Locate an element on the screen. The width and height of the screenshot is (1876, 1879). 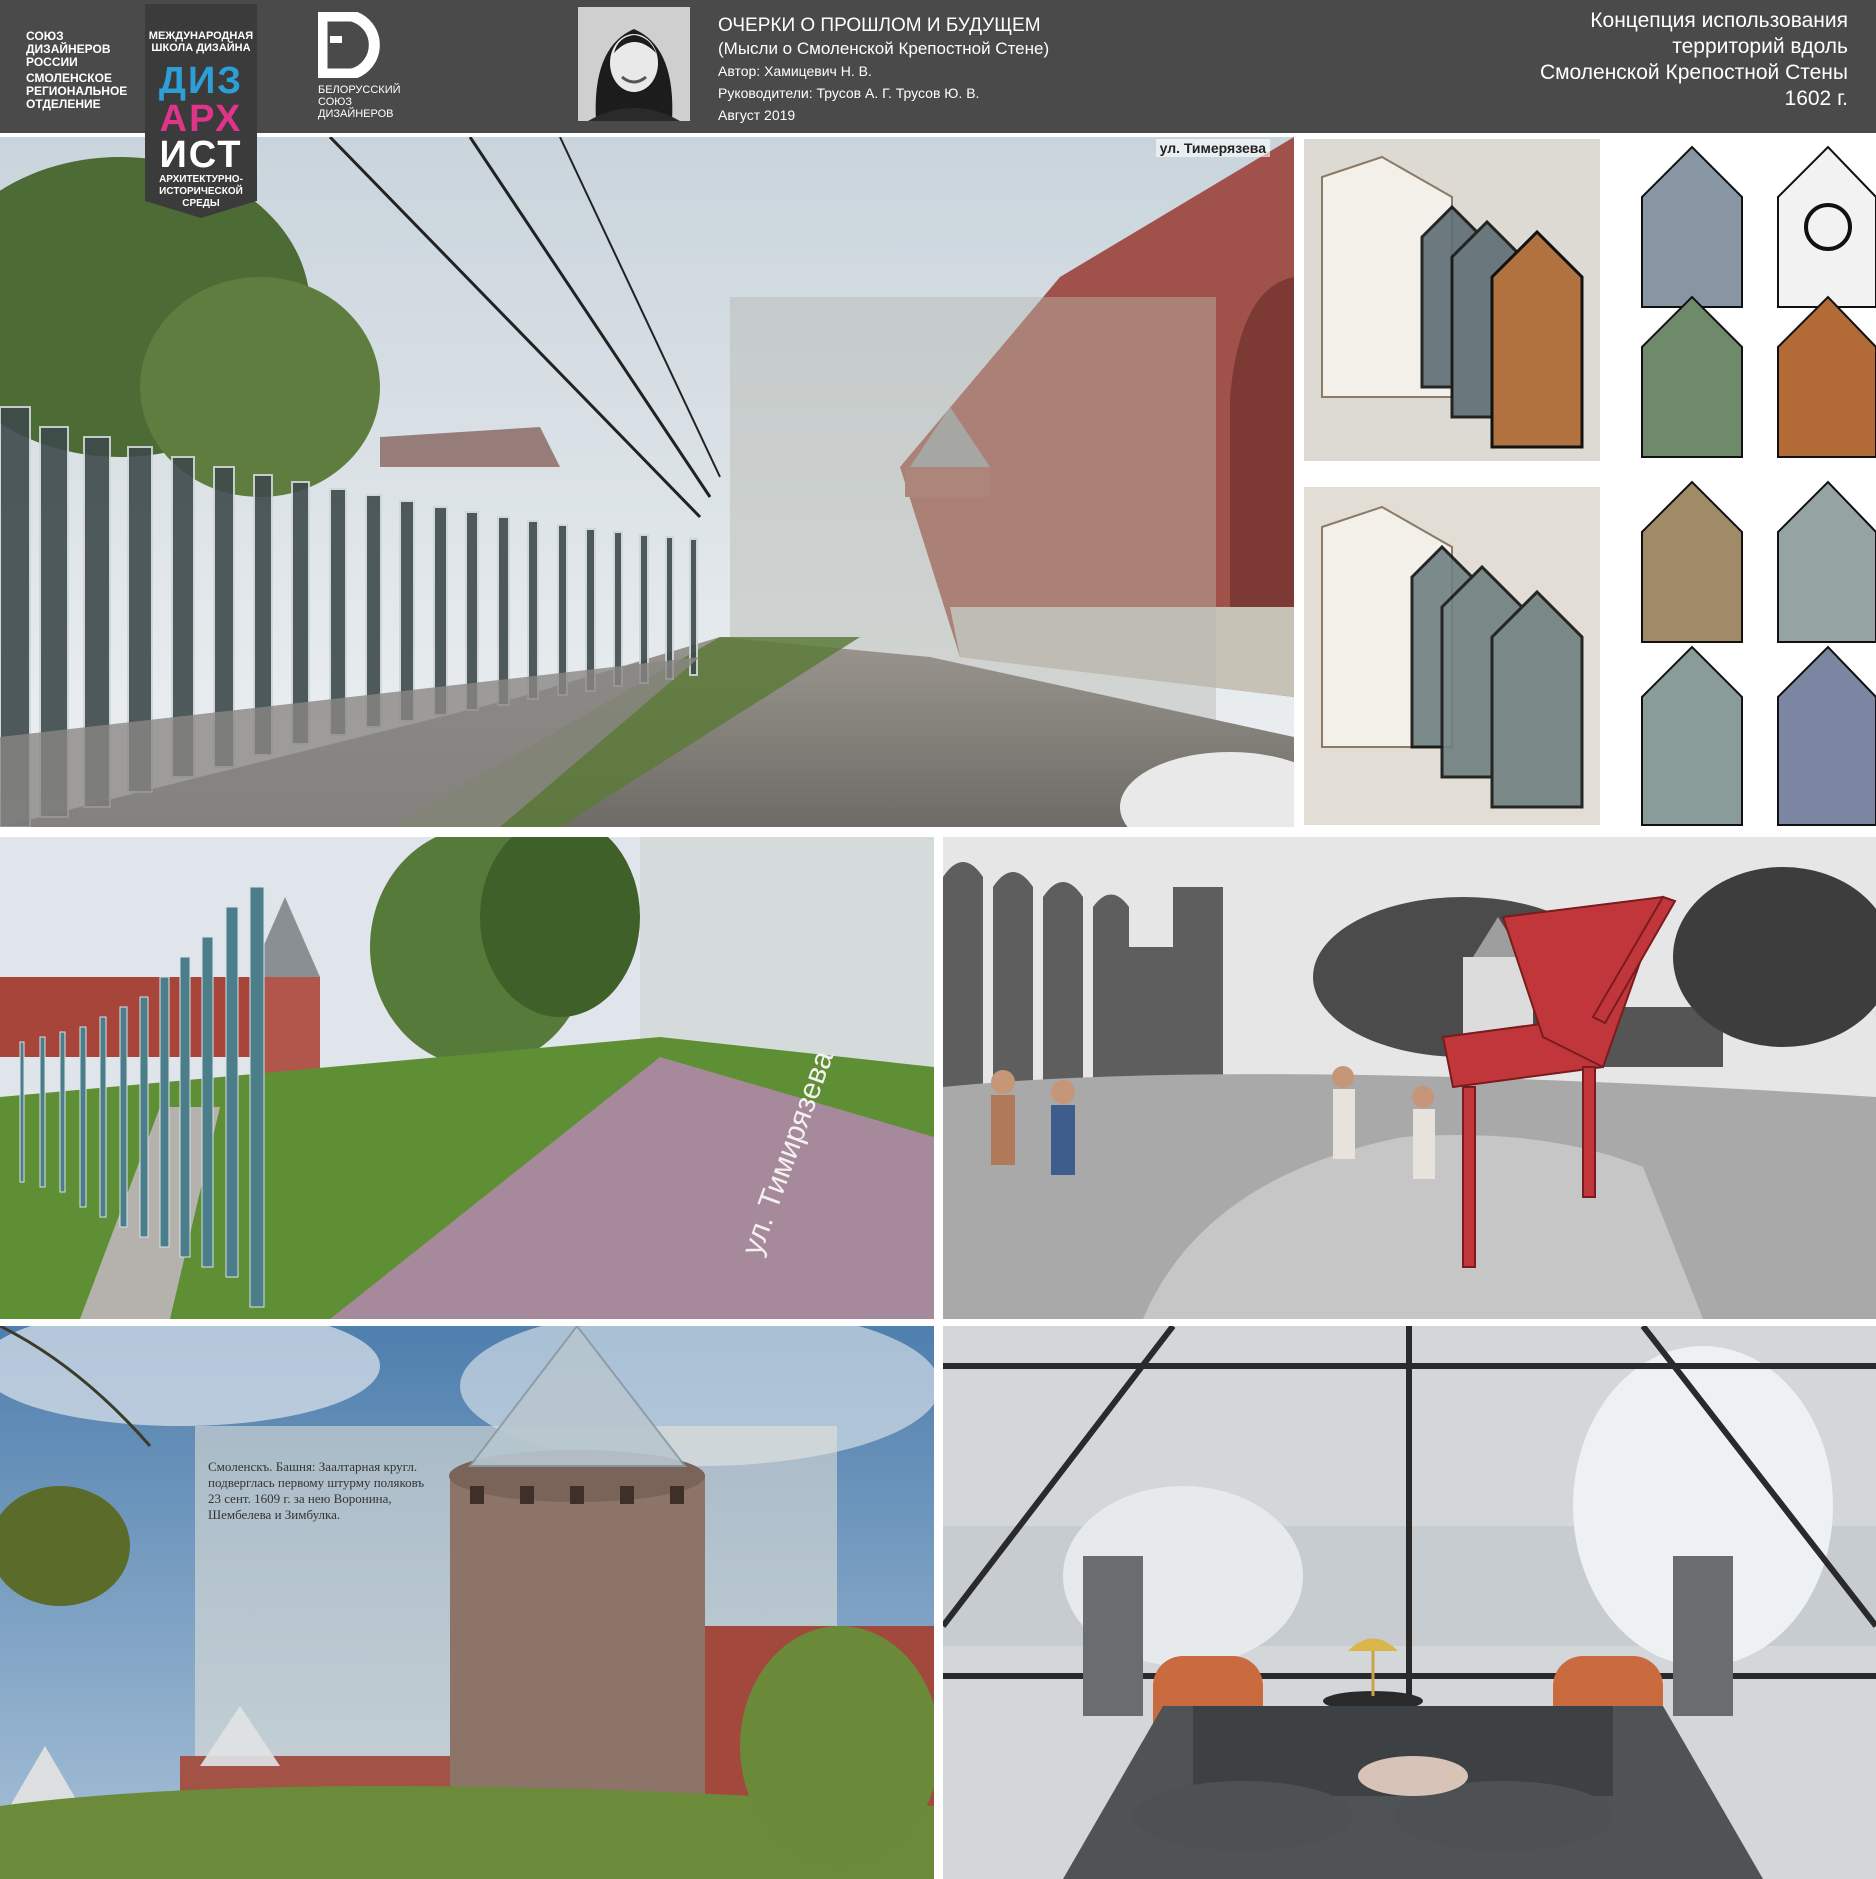
union-line: РОССИИ is located at coordinates (52, 62).